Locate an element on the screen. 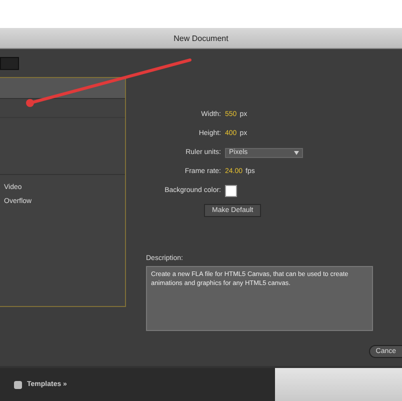 The height and width of the screenshot is (401, 402). templates-icon is located at coordinates (18, 384).